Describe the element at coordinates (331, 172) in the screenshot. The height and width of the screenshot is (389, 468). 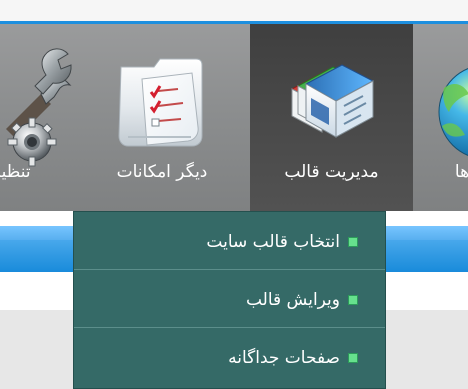
I see `nav-label-template-management: مدیریت قالب` at that location.